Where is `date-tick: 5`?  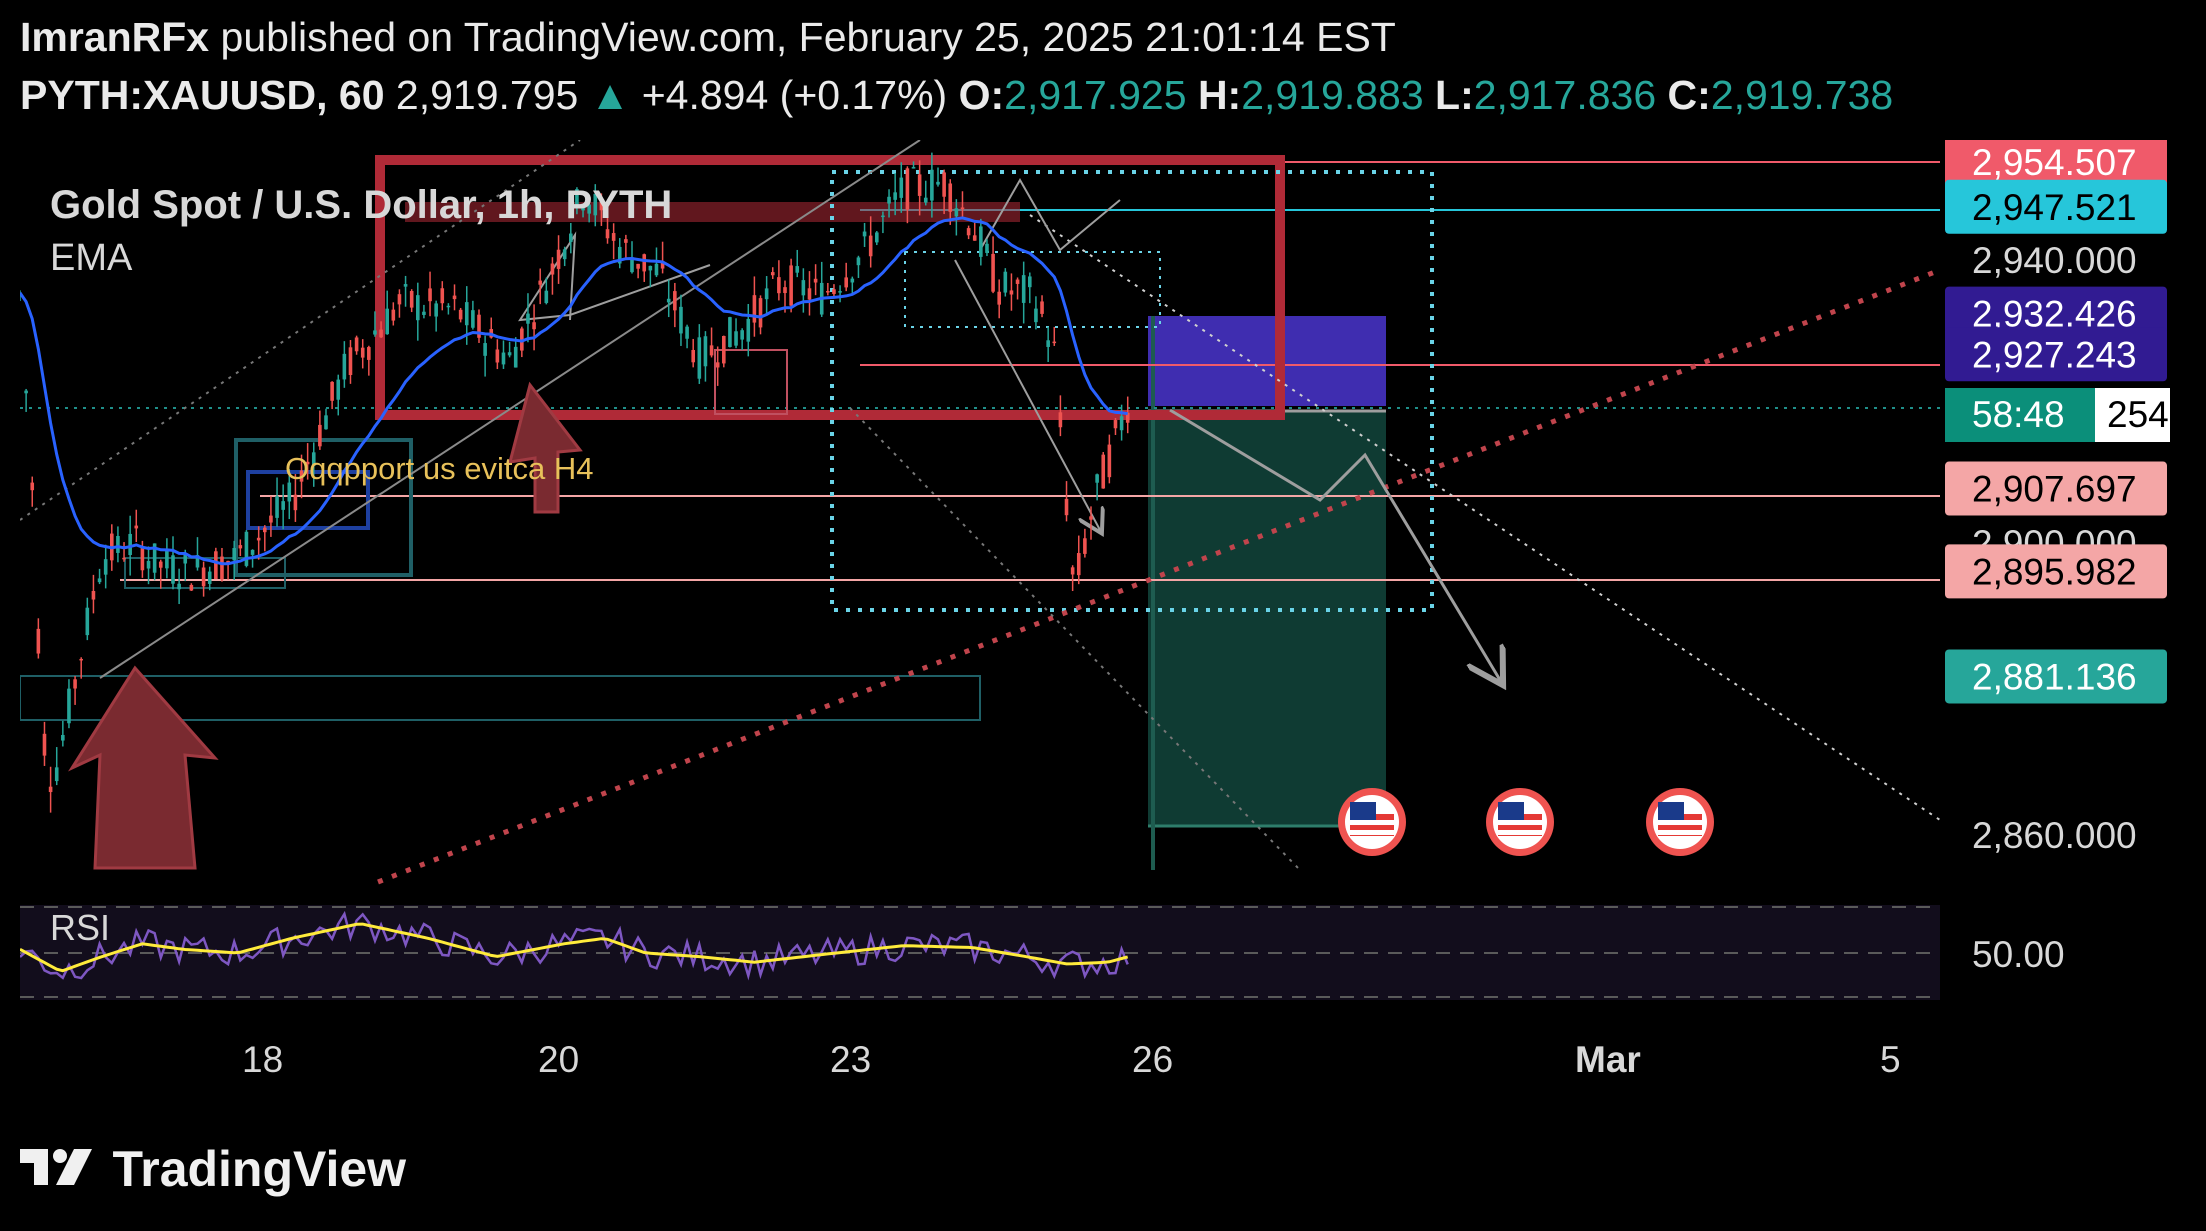
date-tick: 5 is located at coordinates (1890, 1059).